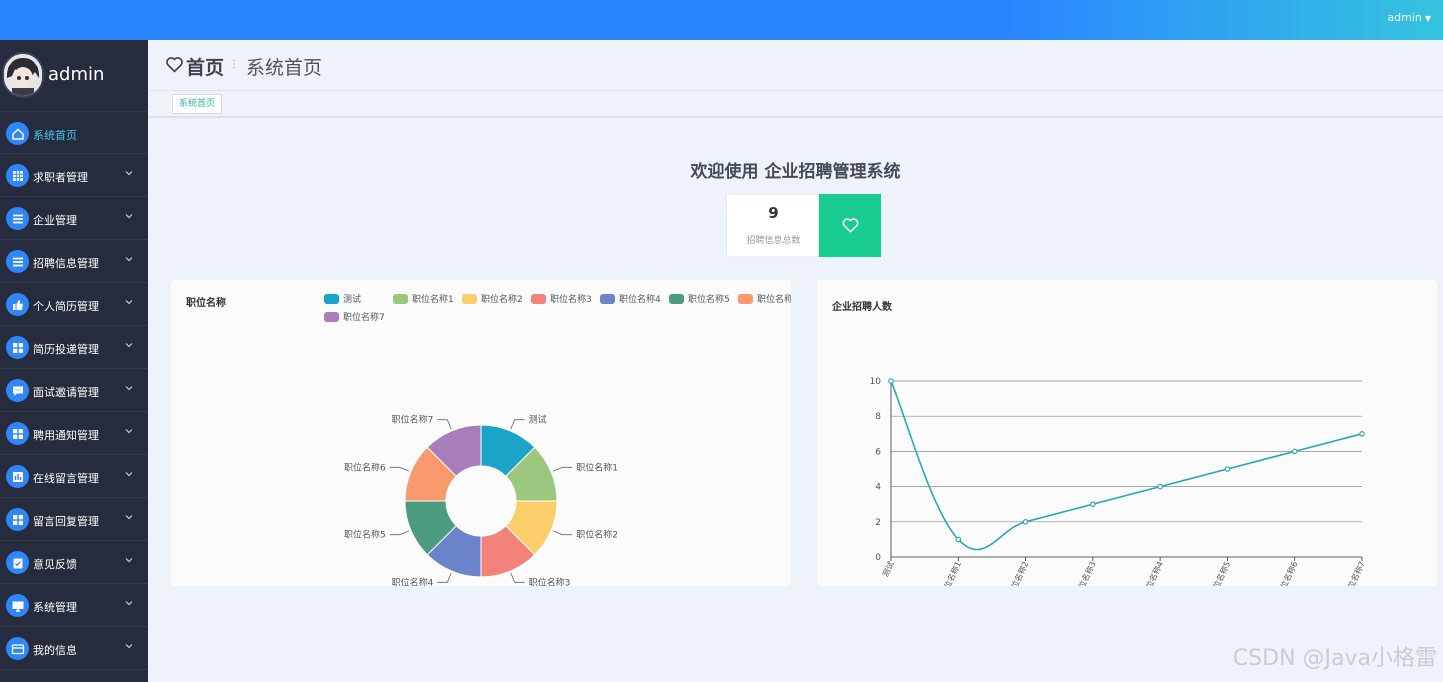 The width and height of the screenshot is (1443, 682). Describe the element at coordinates (74, 476) in the screenshot. I see `sidebar-item-online-message: 在线留言管理` at that location.